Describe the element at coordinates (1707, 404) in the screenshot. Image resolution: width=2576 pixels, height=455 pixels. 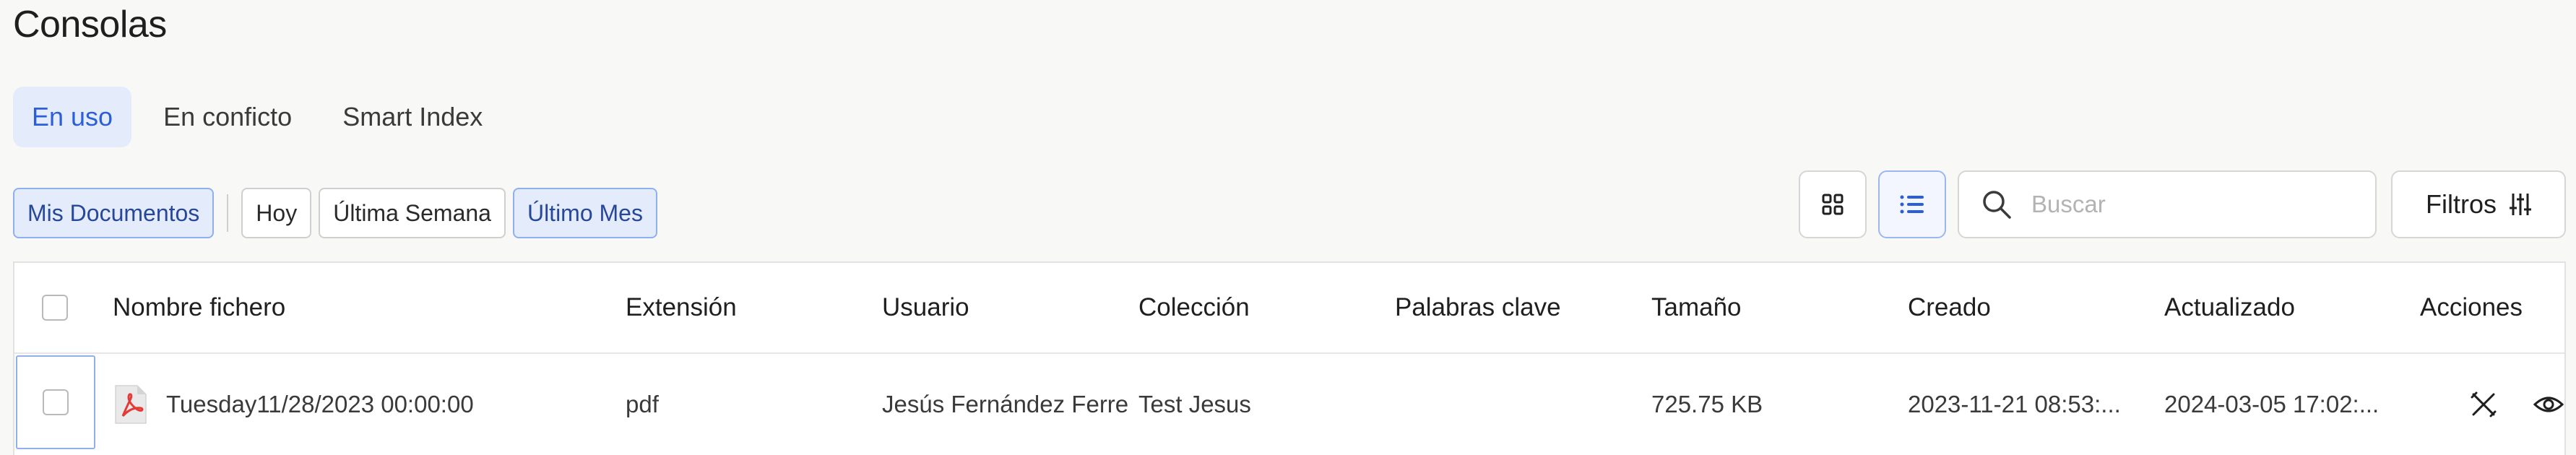
I see `size-cell: 725.75 KB` at that location.